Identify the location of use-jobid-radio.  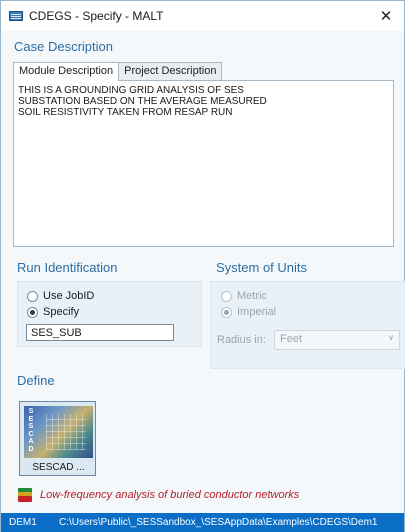
(32, 296).